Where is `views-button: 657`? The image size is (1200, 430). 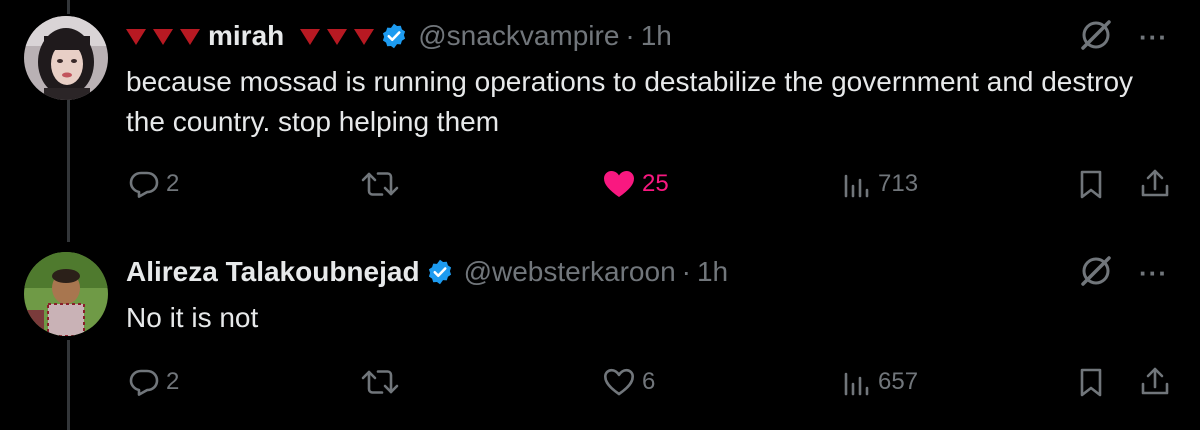 views-button: 657 is located at coordinates (880, 382).